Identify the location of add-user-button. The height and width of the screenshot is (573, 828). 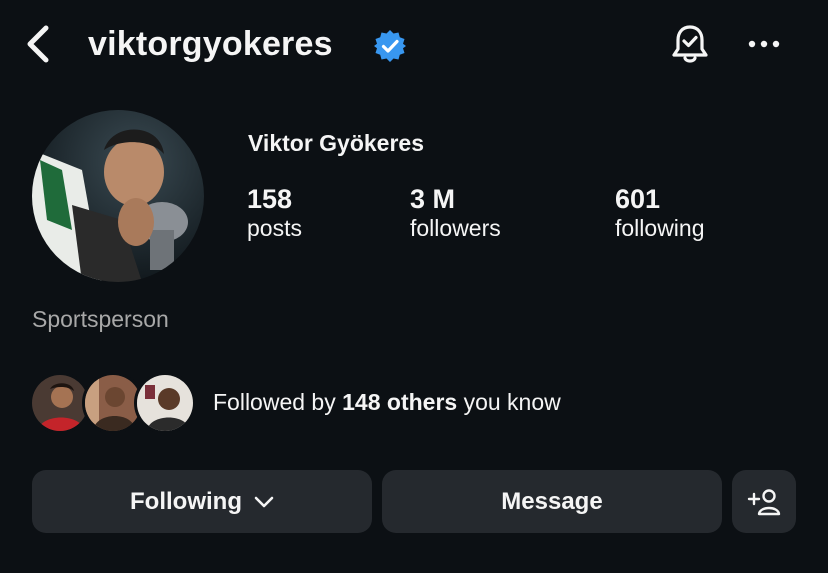
(764, 501).